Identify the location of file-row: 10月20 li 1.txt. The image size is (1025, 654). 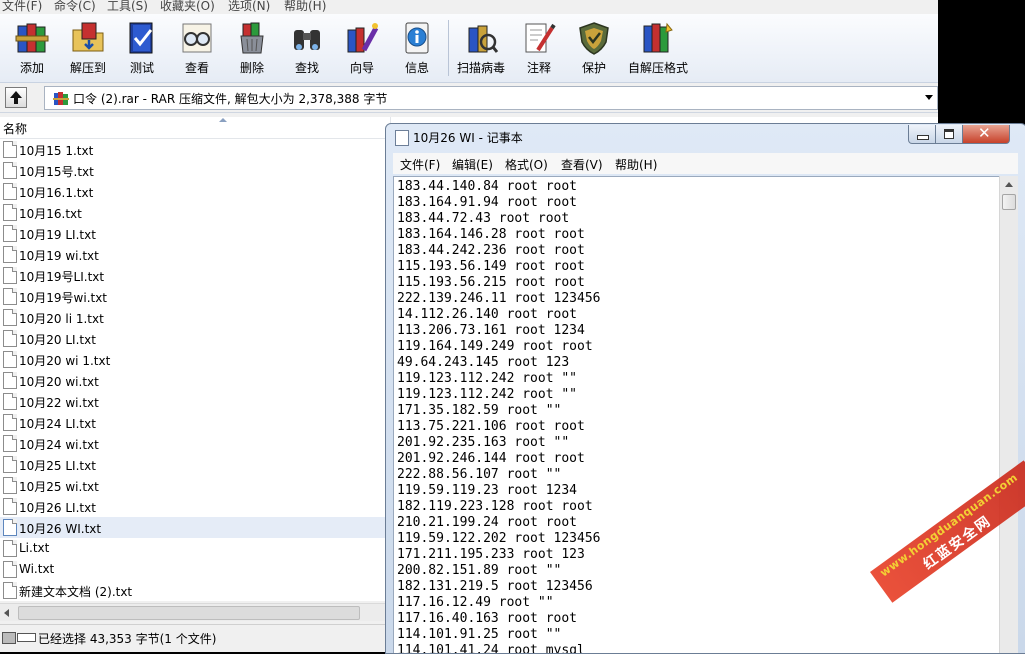
(194, 317).